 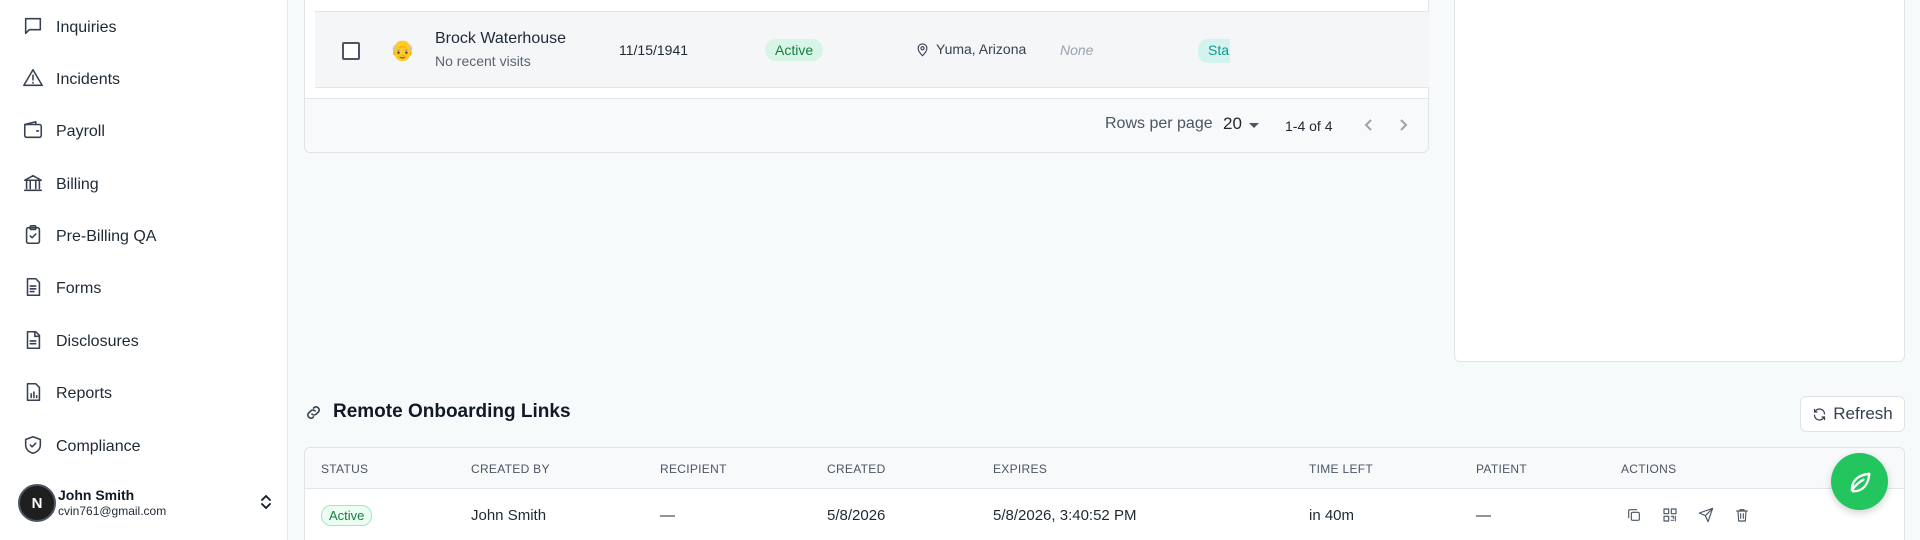 What do you see at coordinates (452, 411) in the screenshot?
I see `section-title: Remote Onboarding Links` at bounding box center [452, 411].